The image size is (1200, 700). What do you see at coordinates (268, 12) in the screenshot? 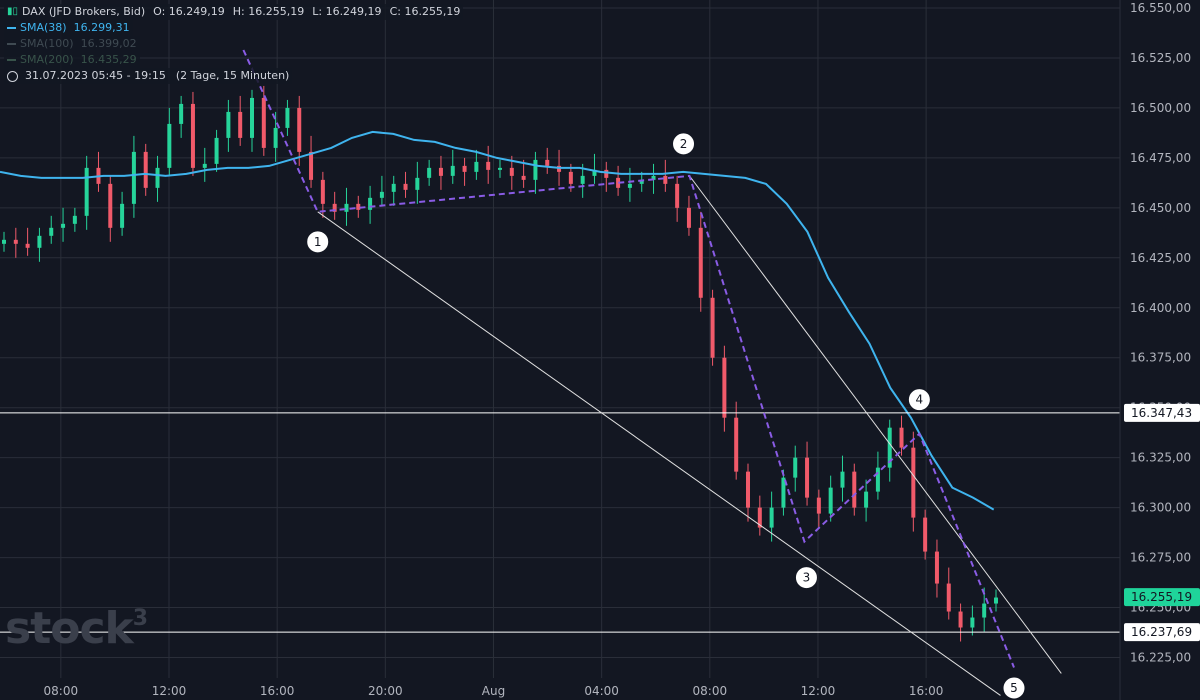
I see `legend-high: H: 16.255,19` at bounding box center [268, 12].